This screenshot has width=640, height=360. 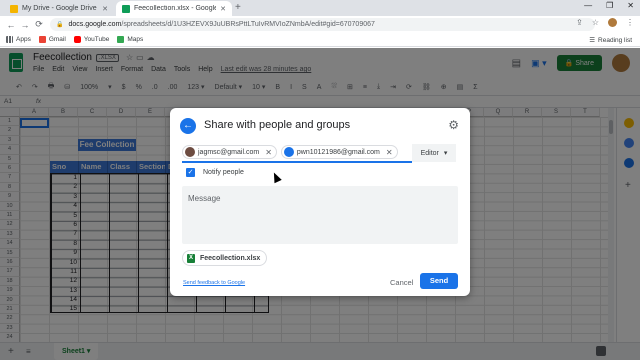 What do you see at coordinates (191, 258) in the screenshot?
I see `sheets-file-icon: X` at bounding box center [191, 258].